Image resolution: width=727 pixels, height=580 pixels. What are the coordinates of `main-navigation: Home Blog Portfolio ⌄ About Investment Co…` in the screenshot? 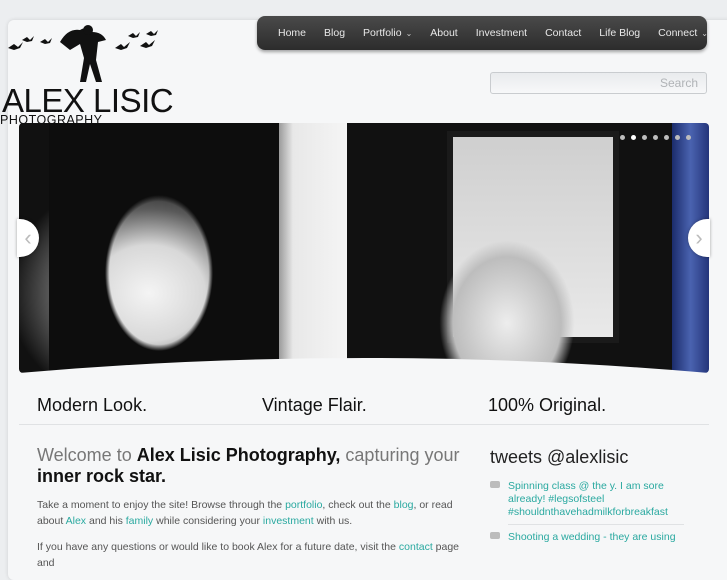 It's located at (482, 33).